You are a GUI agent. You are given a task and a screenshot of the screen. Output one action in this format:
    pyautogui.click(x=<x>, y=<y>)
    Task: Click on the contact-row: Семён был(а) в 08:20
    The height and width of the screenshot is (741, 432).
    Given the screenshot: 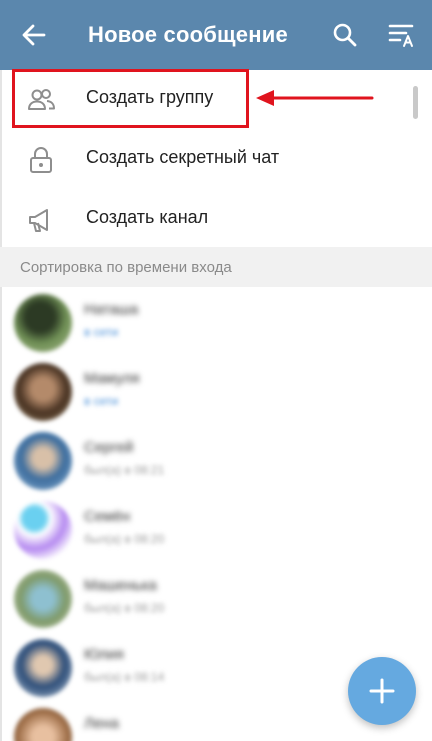 What is the action you would take?
    pyautogui.click(x=216, y=528)
    